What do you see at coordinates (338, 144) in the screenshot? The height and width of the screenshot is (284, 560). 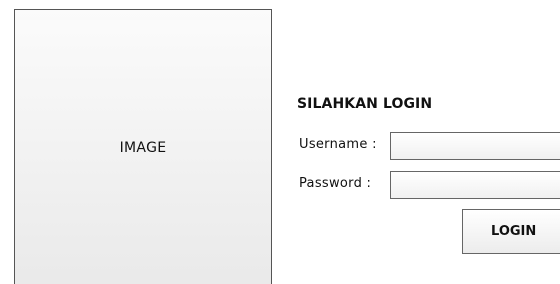 I see `username-label: Username :` at bounding box center [338, 144].